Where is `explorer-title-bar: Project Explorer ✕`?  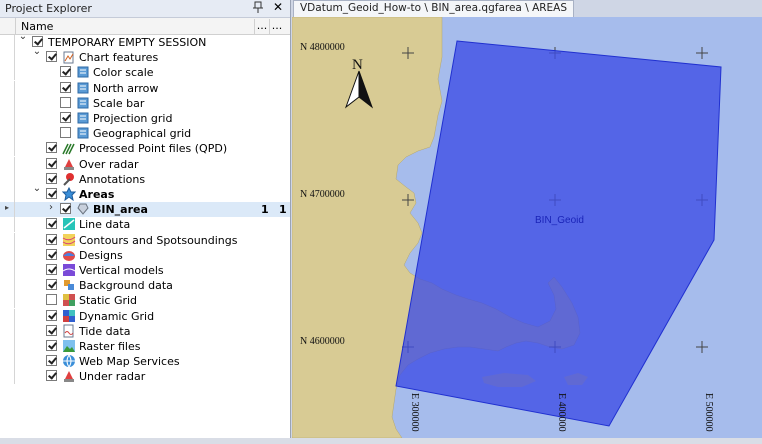 explorer-title-bar: Project Explorer ✕ is located at coordinates (145, 9).